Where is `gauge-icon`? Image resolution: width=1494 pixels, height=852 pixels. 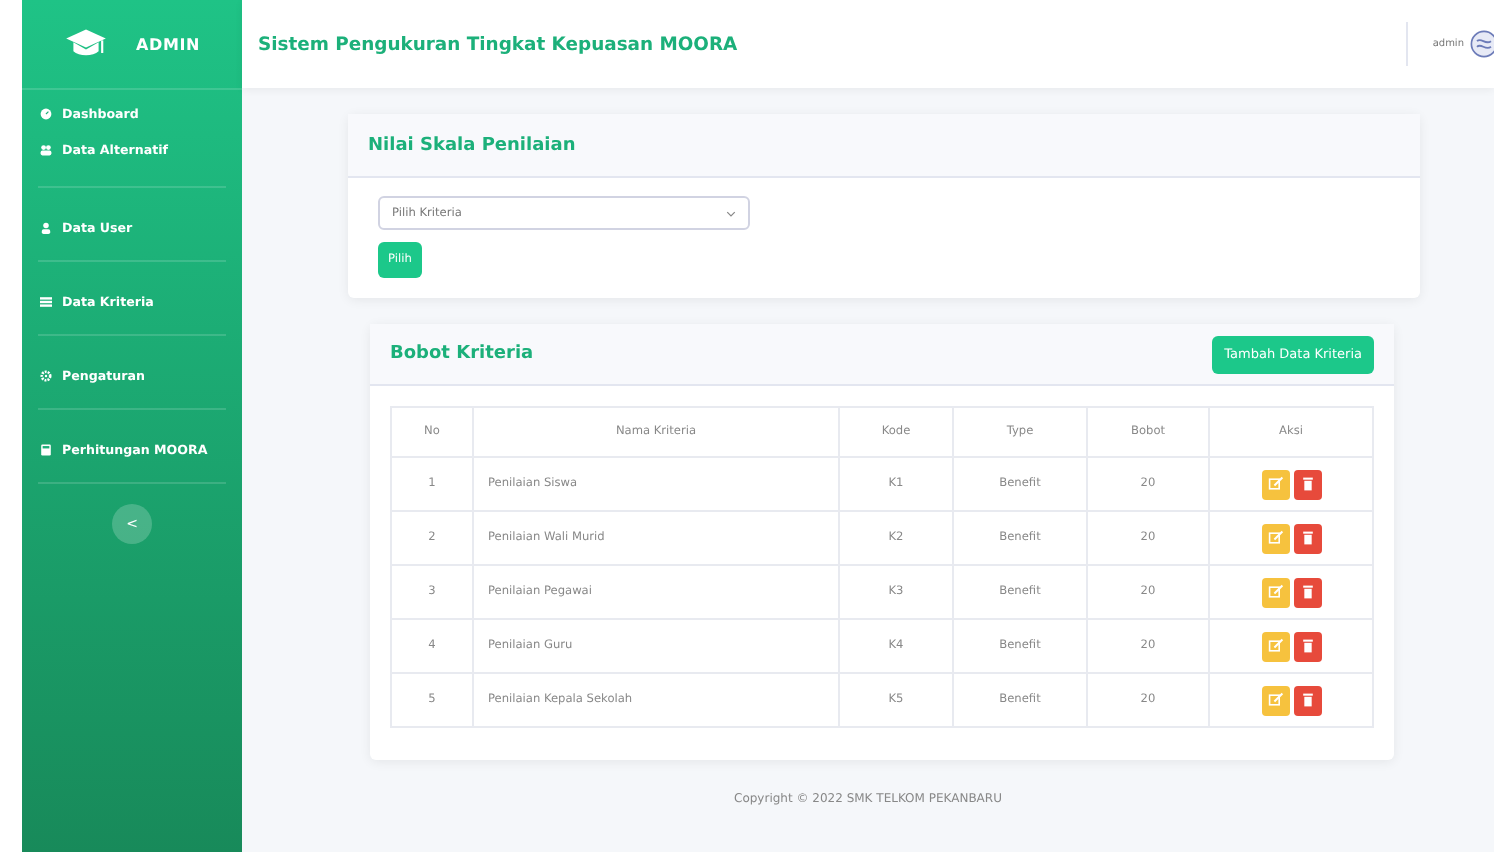 gauge-icon is located at coordinates (46, 114).